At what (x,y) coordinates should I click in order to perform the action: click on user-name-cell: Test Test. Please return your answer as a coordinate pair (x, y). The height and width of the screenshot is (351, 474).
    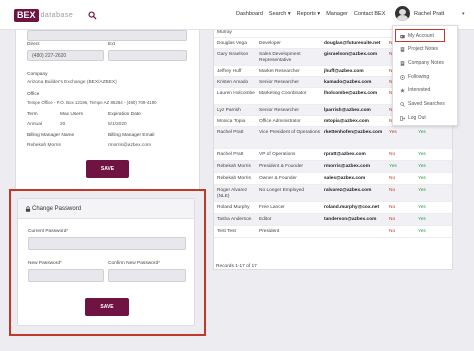
    Looking at the image, I should click on (226, 231).